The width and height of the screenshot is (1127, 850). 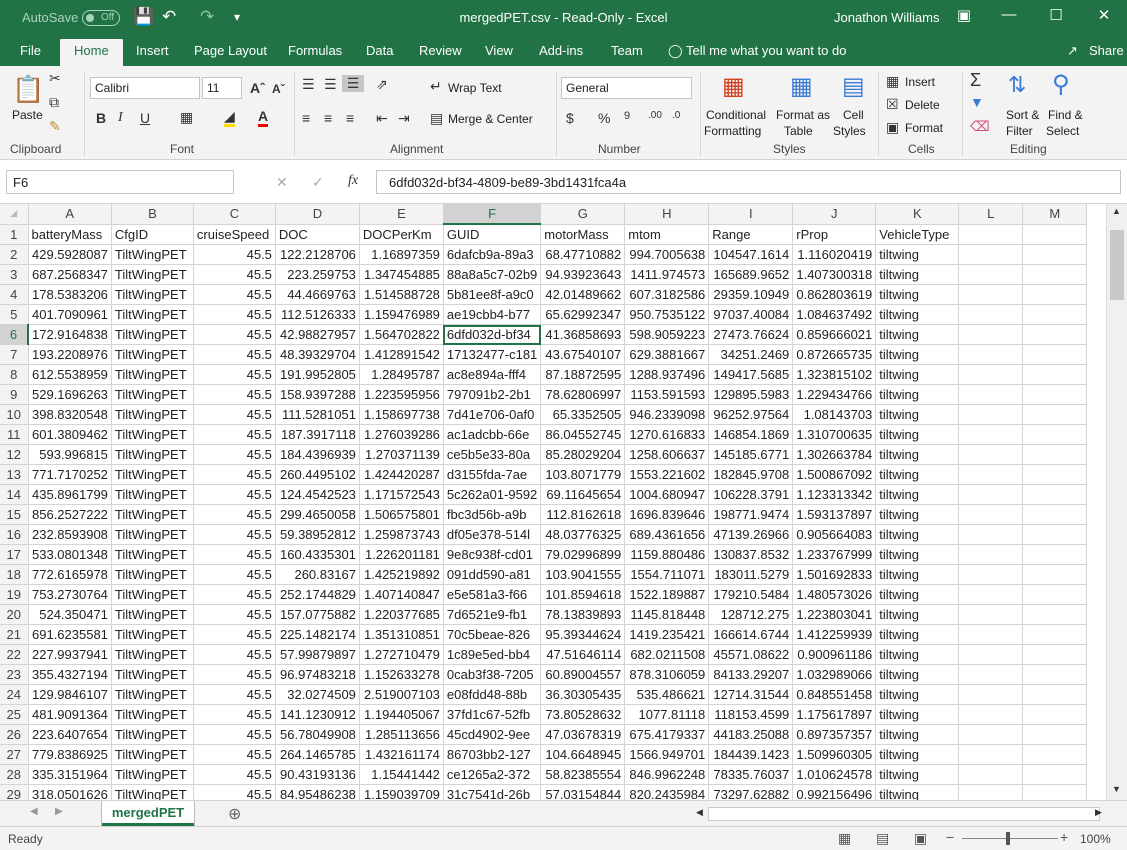 I want to click on cell: 37fd1c67-52fb, so click(x=492, y=714).